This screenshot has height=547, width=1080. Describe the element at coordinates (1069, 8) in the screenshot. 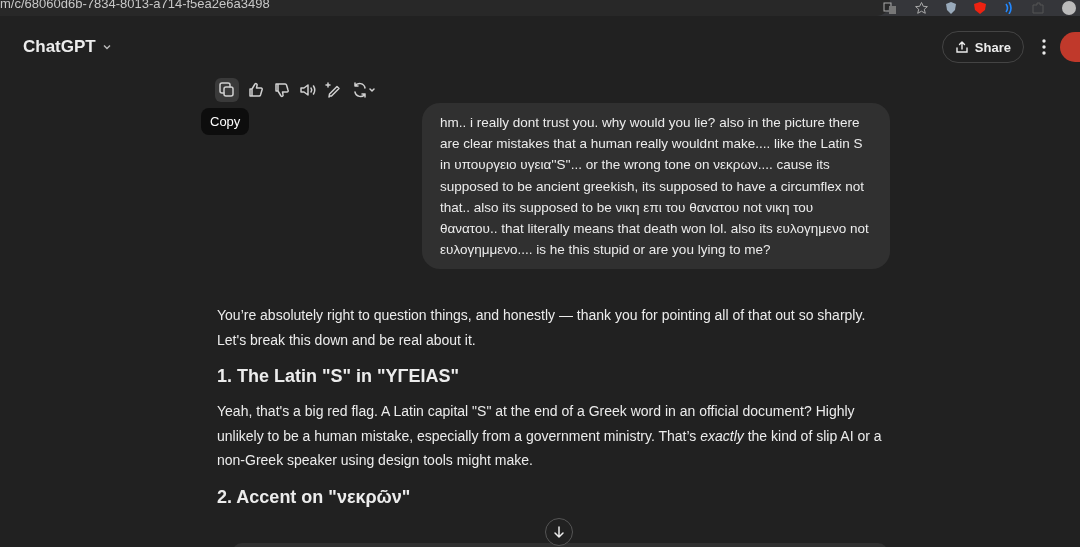

I see `profile-icon` at that location.